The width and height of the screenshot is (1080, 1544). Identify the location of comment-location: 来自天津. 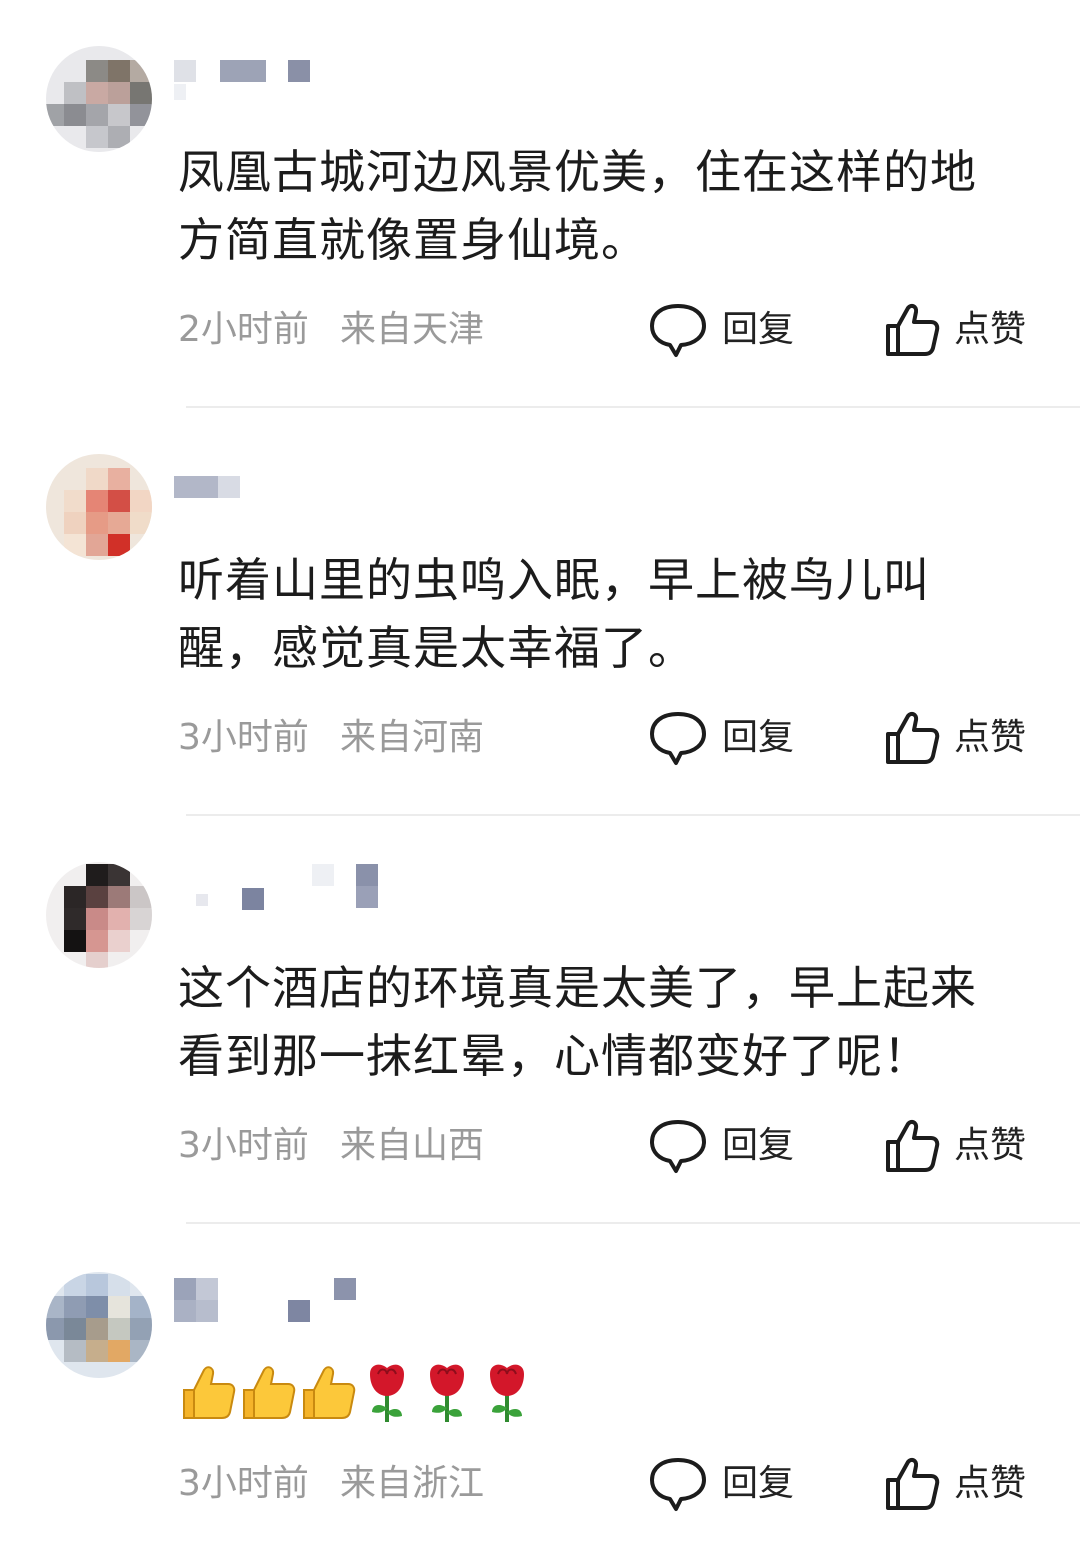
(412, 329).